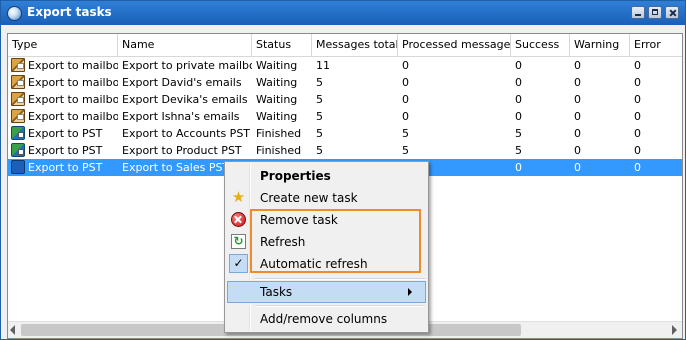  I want to click on row-name: Export to private mailbox, so click(187, 65).